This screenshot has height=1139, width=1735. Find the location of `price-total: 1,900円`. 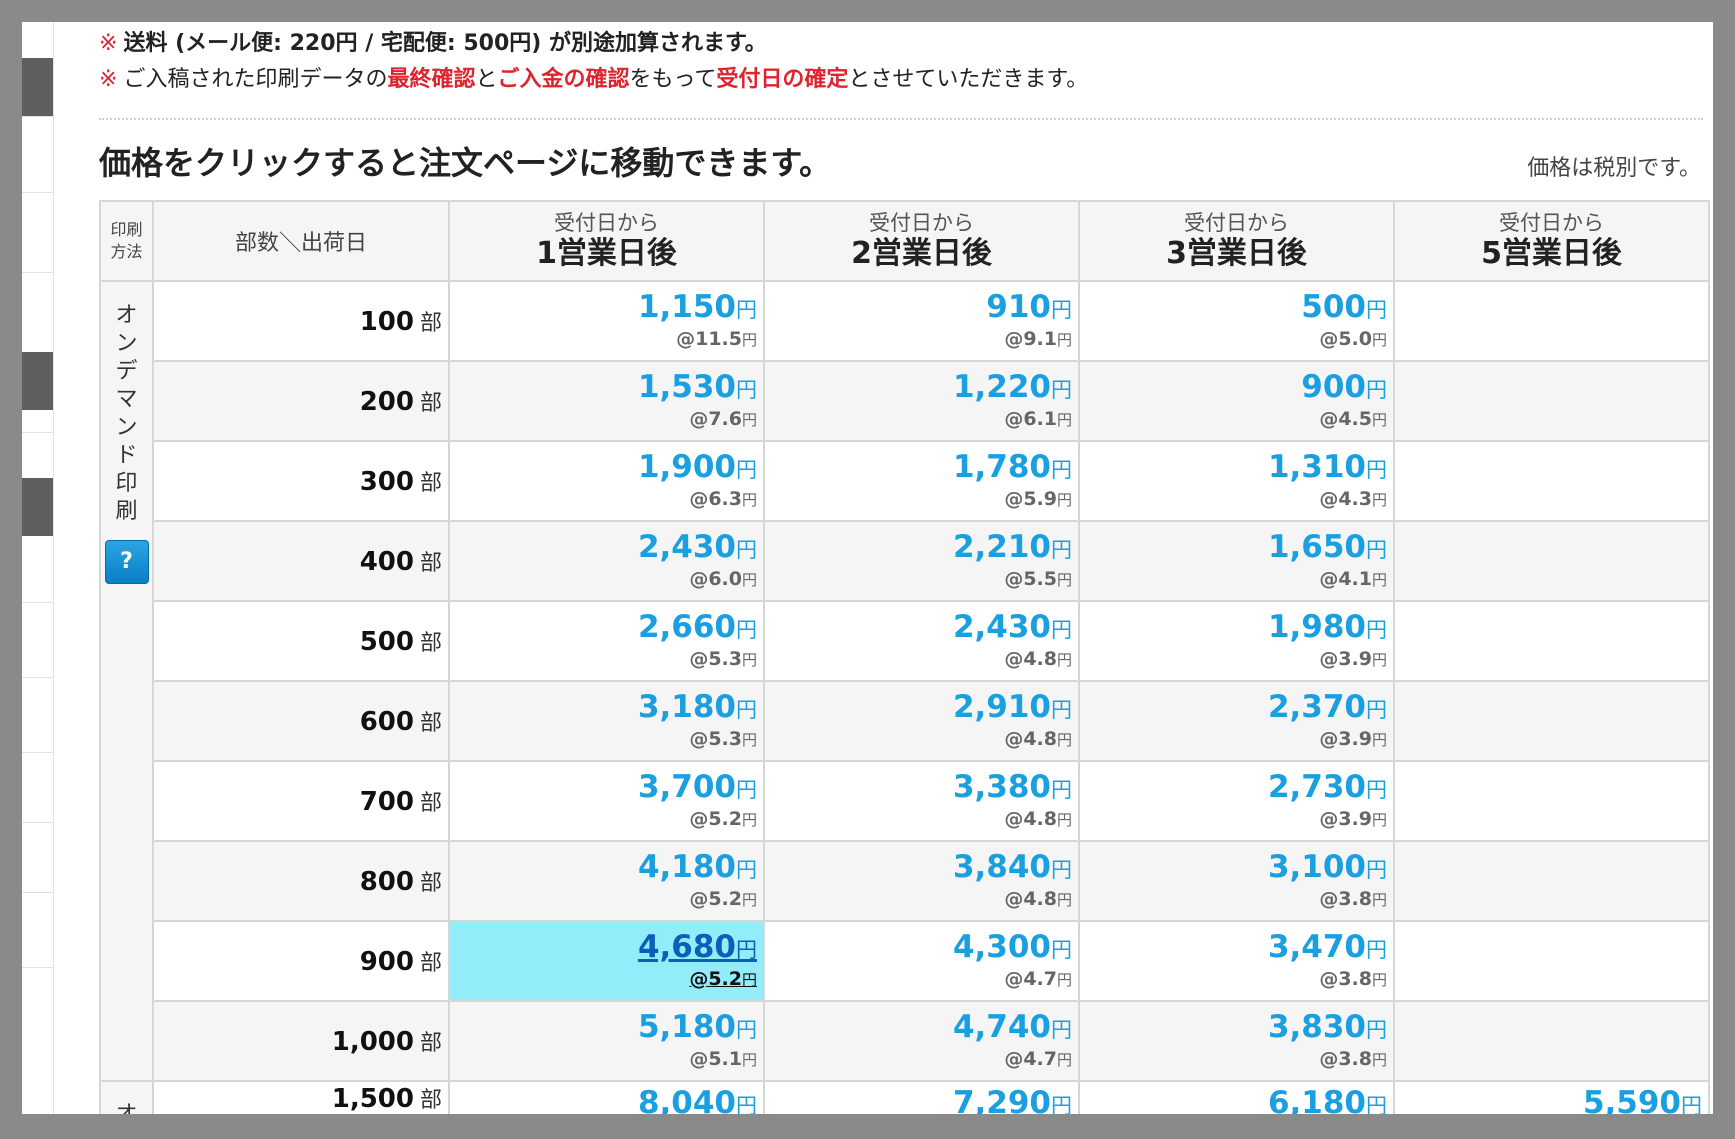

price-total: 1,900円 is located at coordinates (603, 468).